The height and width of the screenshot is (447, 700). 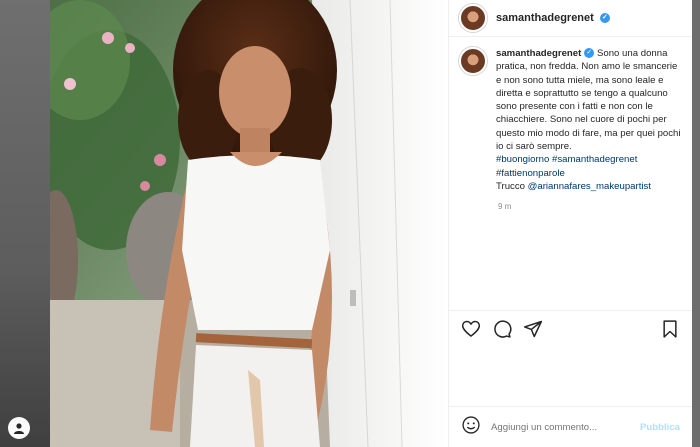 I want to click on page-backdrop-left, so click(x=25, y=223).